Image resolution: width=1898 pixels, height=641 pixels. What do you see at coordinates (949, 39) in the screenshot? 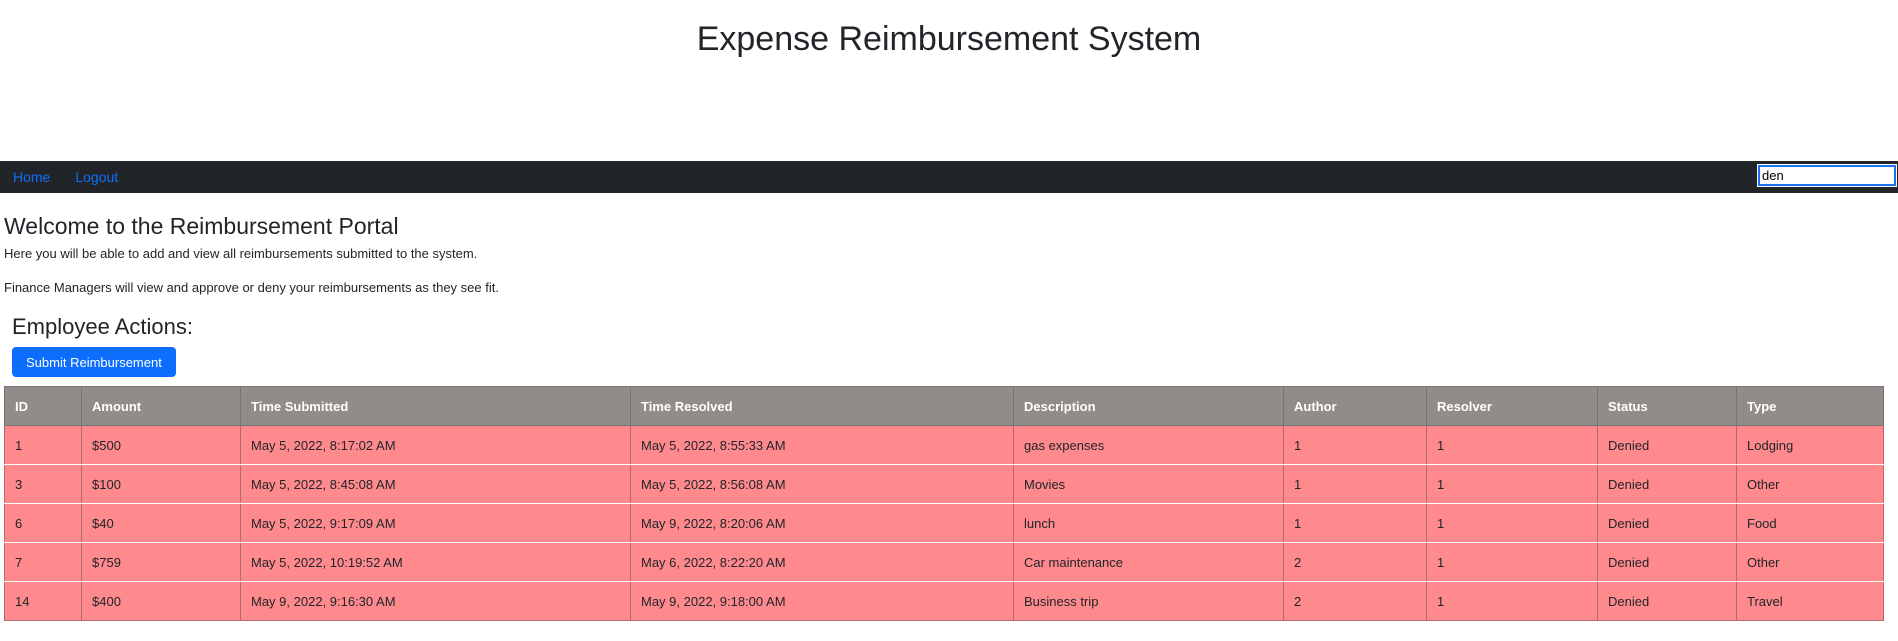
I see `page-title: Expense Reimbursement System` at bounding box center [949, 39].